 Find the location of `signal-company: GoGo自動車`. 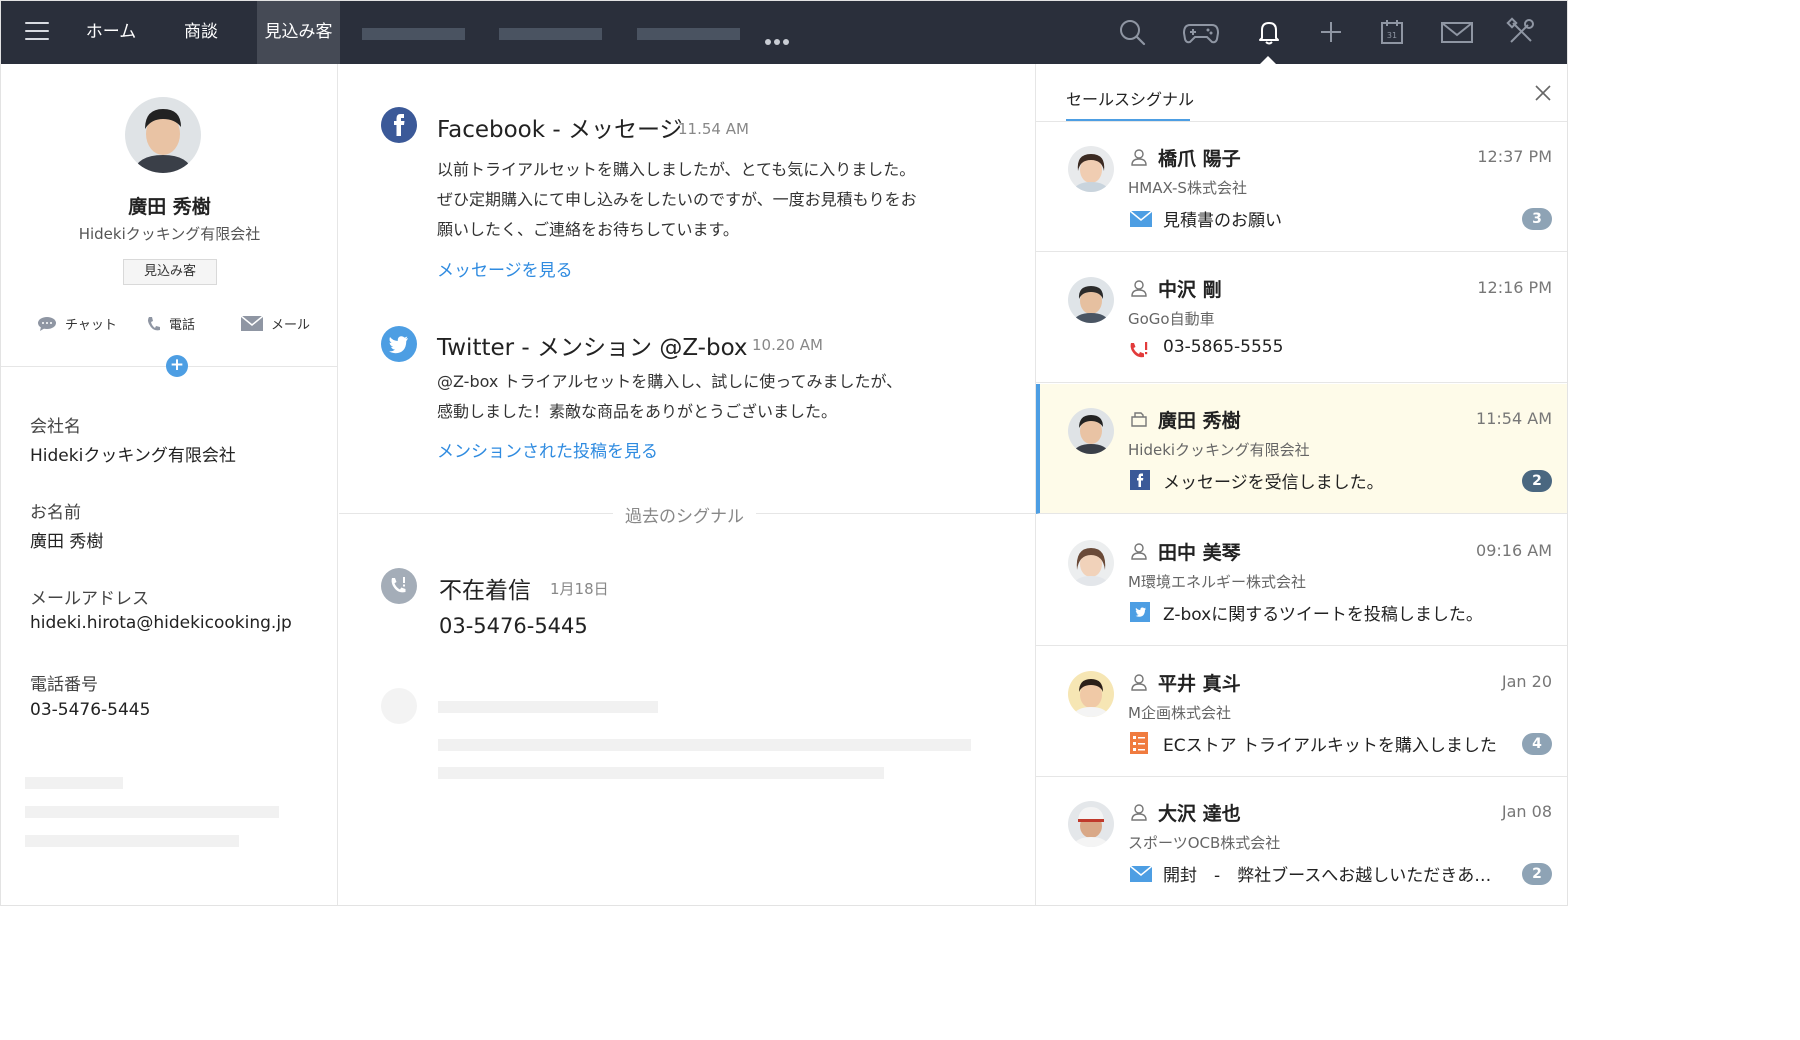

signal-company: GoGo自動車 is located at coordinates (1171, 319).